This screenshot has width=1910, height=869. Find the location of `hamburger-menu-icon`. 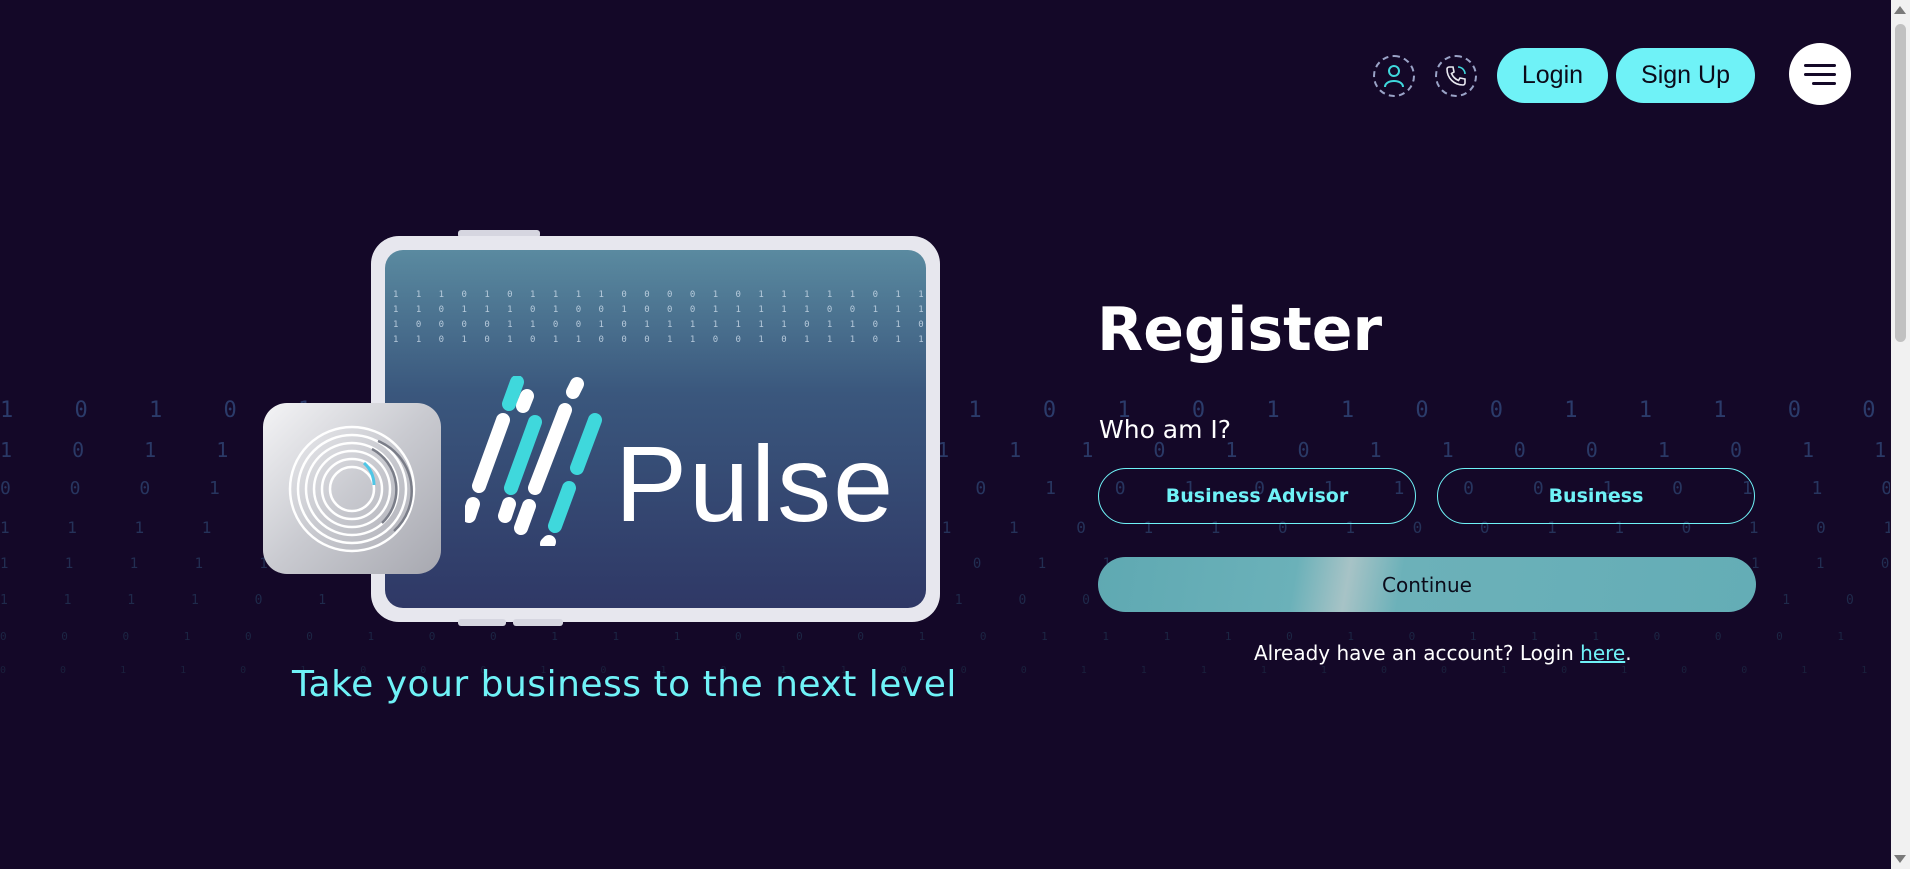

hamburger-menu-icon is located at coordinates (1820, 74).